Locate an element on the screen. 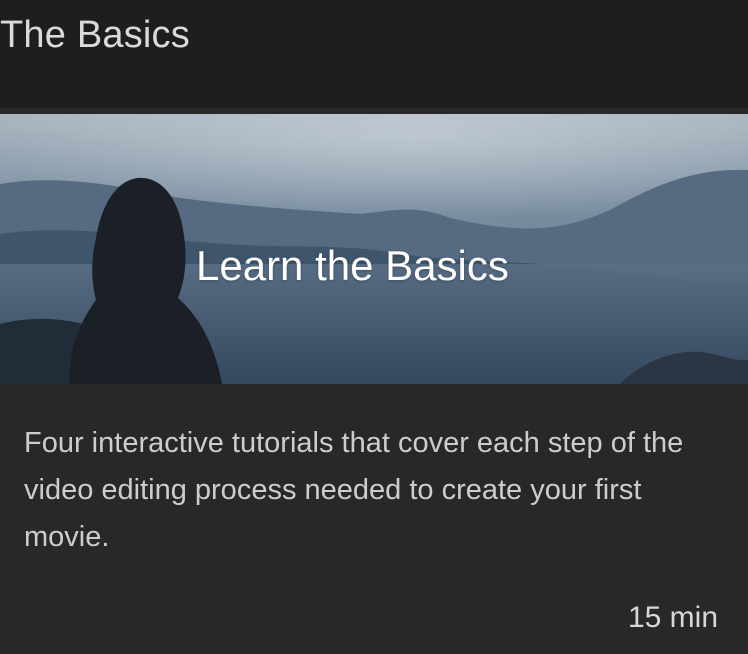 The image size is (748, 654). duration-label: 15 min is located at coordinates (672, 617).